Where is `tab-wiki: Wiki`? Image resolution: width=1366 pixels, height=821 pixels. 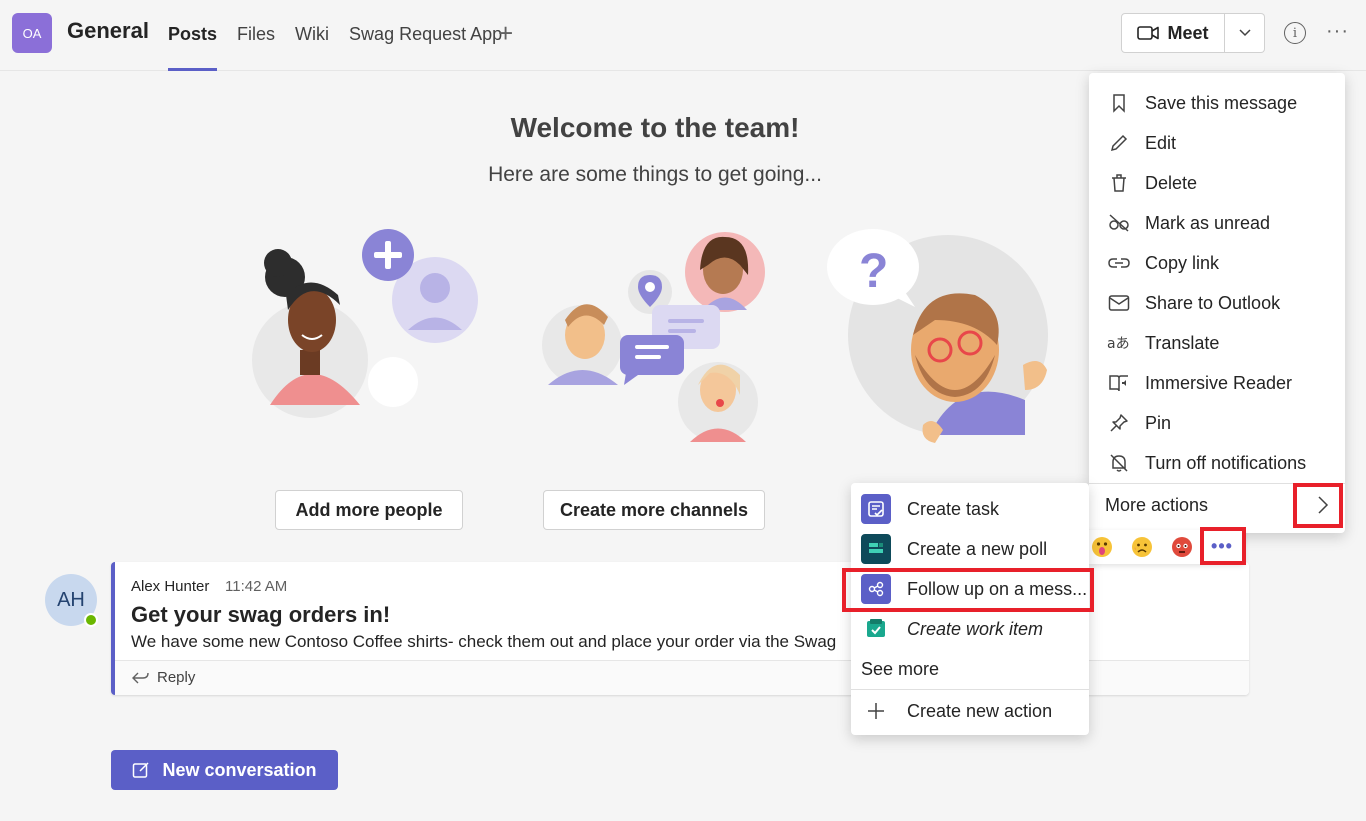
tab-wiki: Wiki is located at coordinates (312, 35).